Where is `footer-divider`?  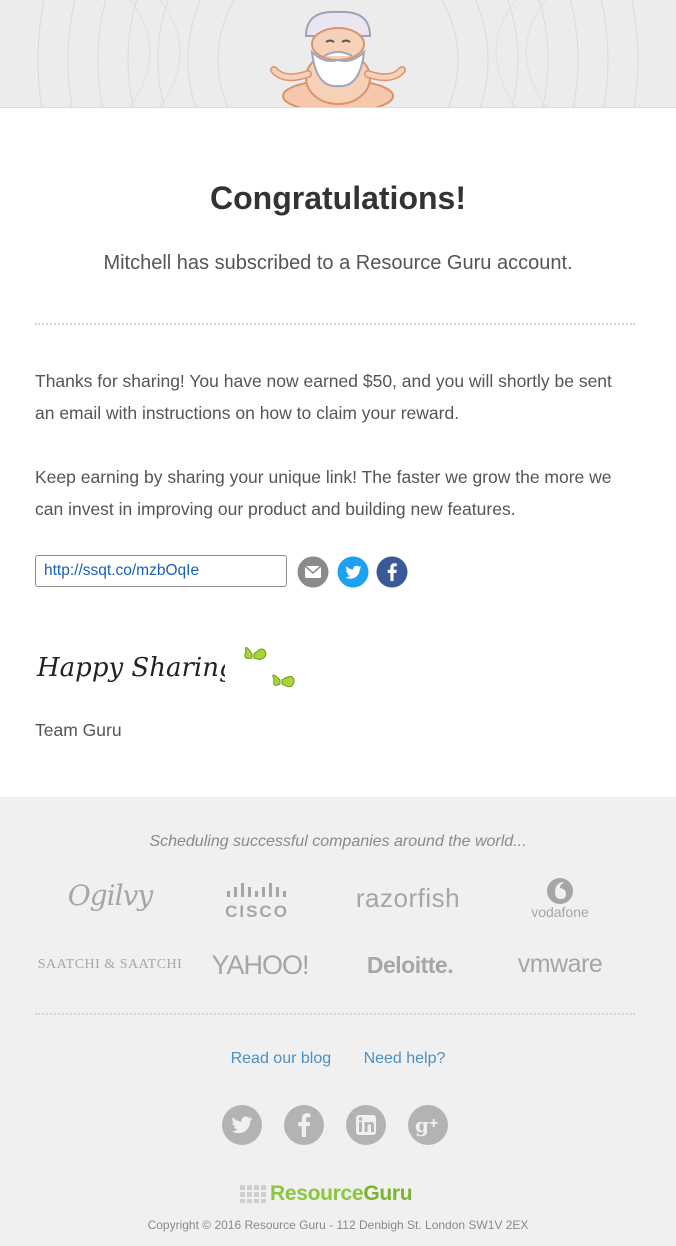 footer-divider is located at coordinates (335, 1014).